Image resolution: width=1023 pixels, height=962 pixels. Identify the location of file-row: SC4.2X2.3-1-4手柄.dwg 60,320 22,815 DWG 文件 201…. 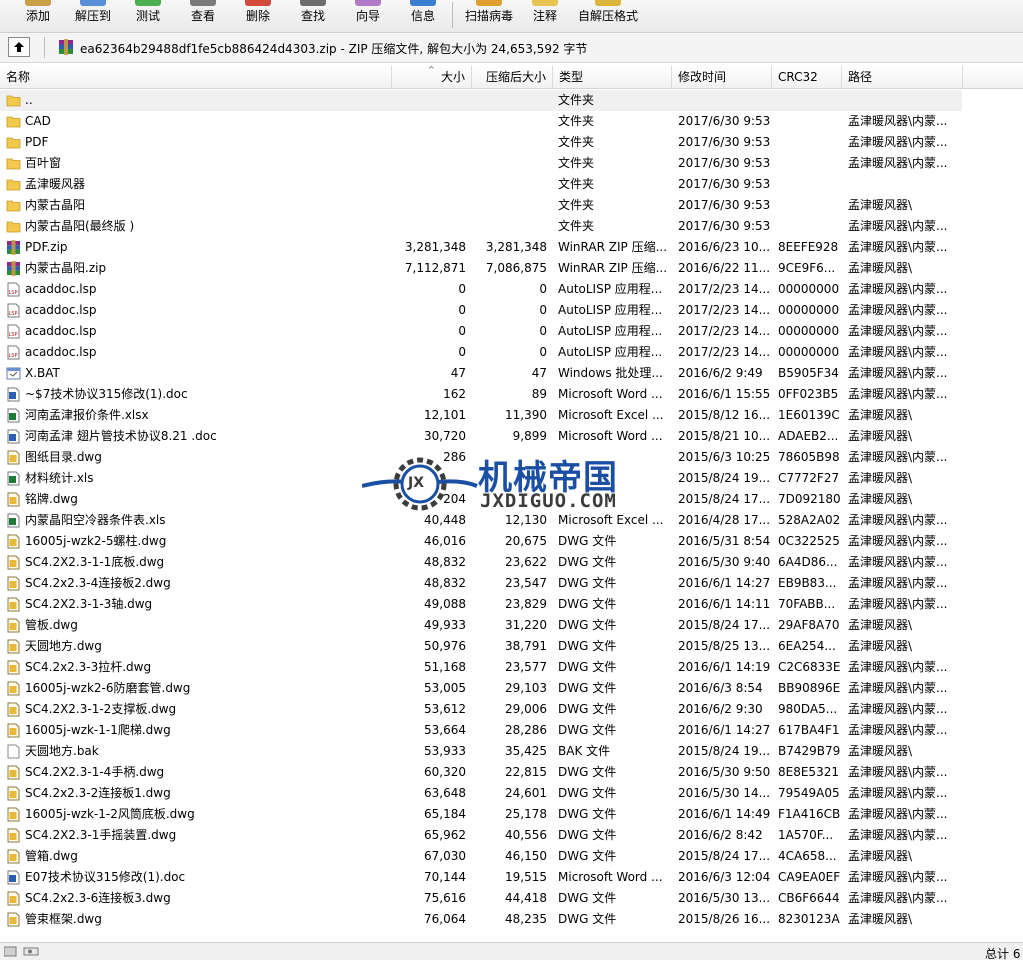
(481, 772).